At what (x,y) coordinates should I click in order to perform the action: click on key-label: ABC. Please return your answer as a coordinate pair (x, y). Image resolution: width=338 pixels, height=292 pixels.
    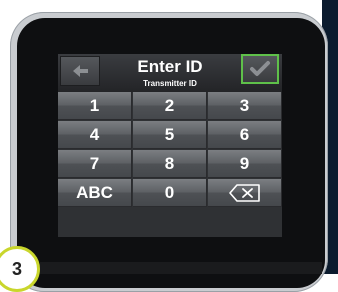
    Looking at the image, I should click on (94, 192).